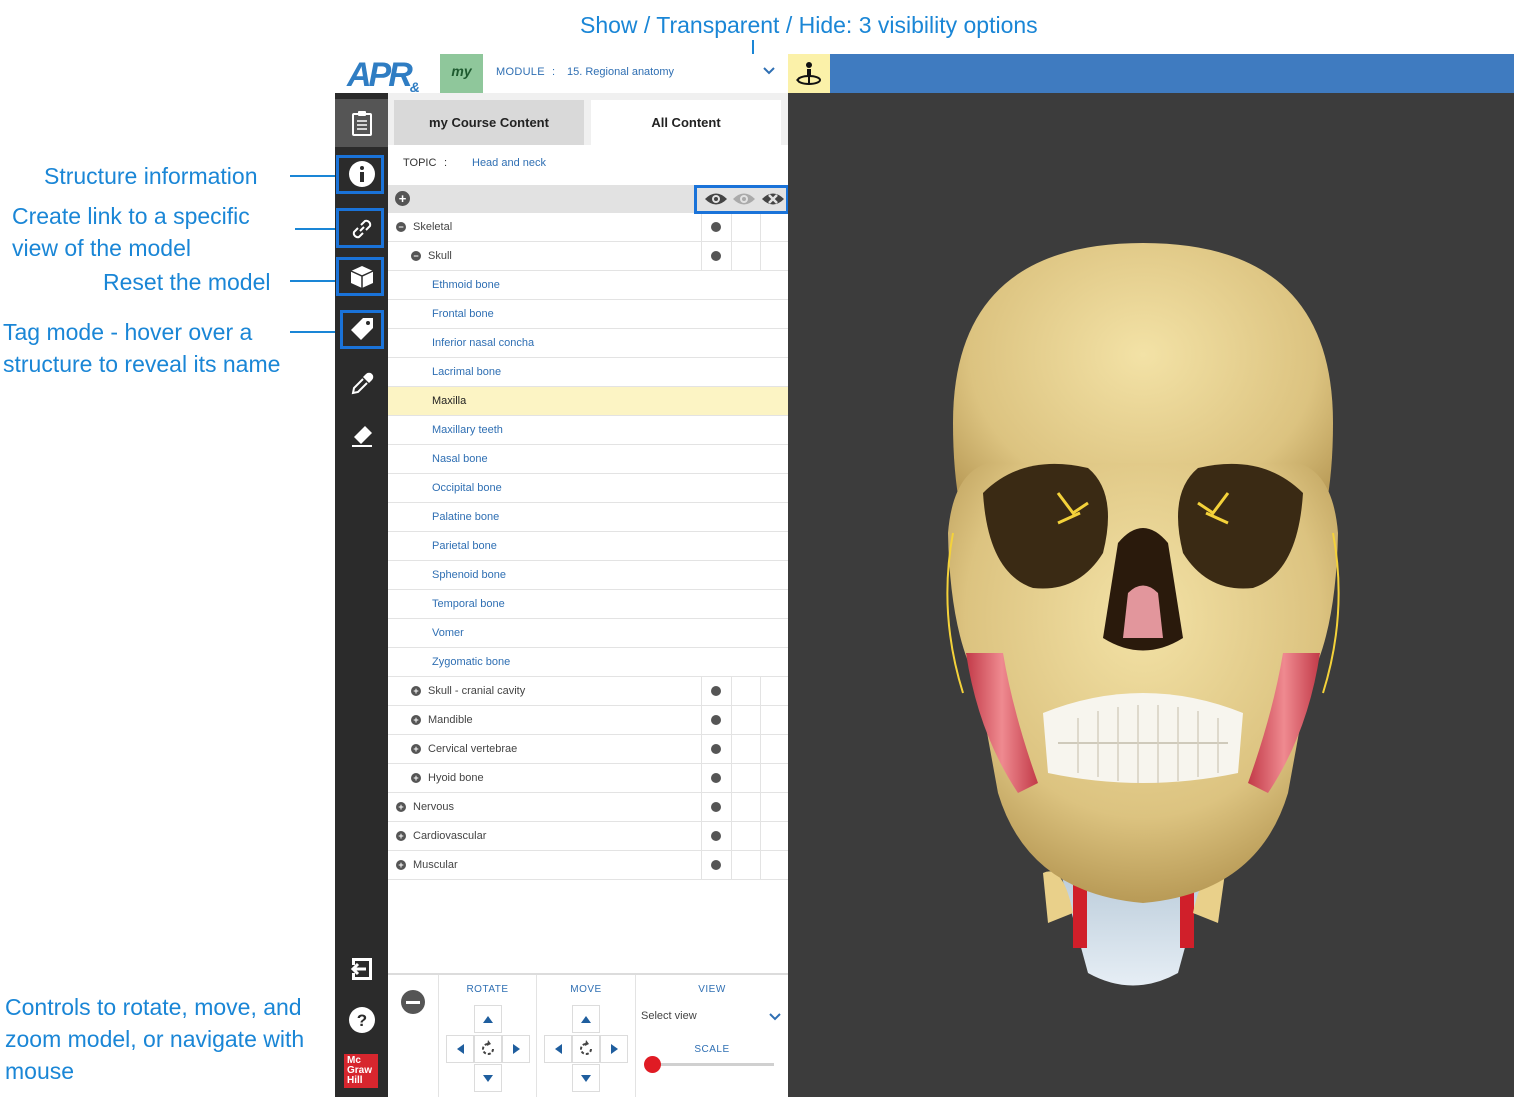  What do you see at coordinates (588, 227) in the screenshot?
I see `tree-row: − Skeletal` at bounding box center [588, 227].